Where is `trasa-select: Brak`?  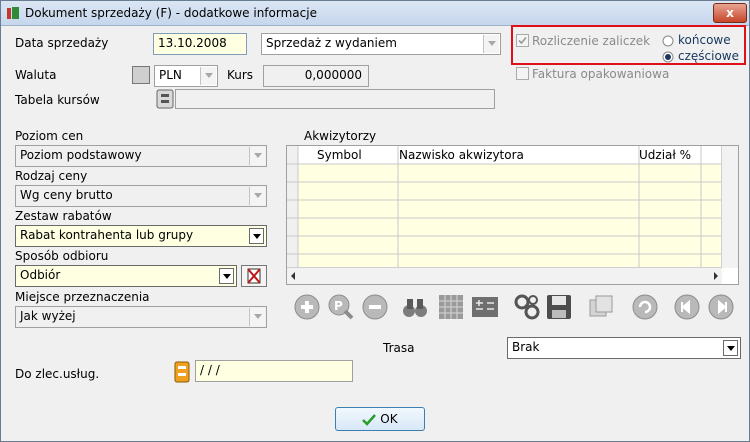 trasa-select: Brak is located at coordinates (624, 348).